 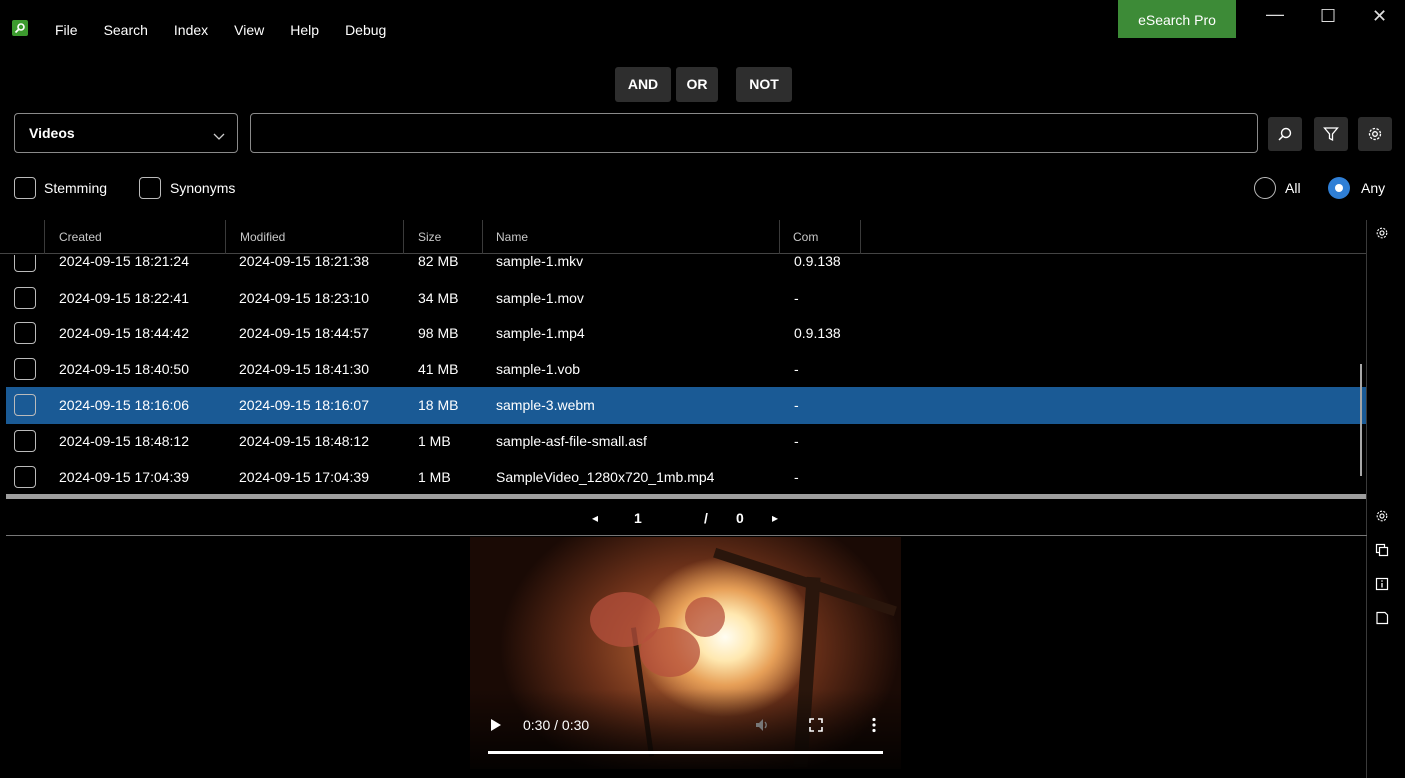 What do you see at coordinates (643, 84) in the screenshot?
I see `and-button: AND` at bounding box center [643, 84].